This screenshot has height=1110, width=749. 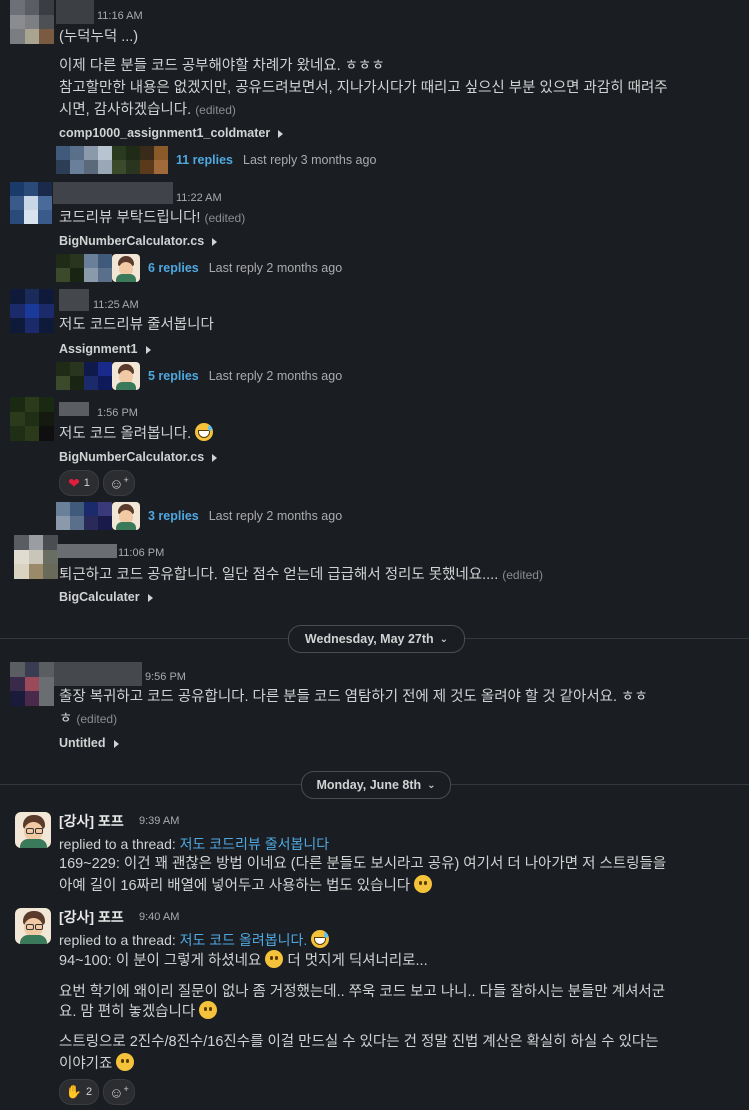 What do you see at coordinates (98, 349) in the screenshot?
I see `snippet-name: Assignment1` at bounding box center [98, 349].